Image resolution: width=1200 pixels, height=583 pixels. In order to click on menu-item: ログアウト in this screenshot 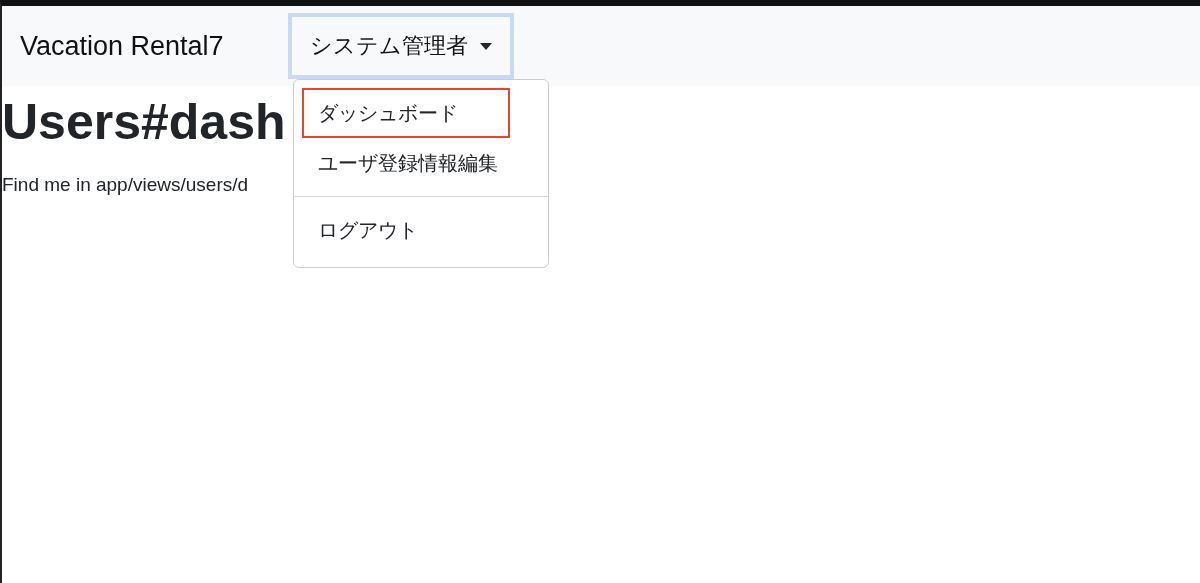, I will do `click(405, 230)`.